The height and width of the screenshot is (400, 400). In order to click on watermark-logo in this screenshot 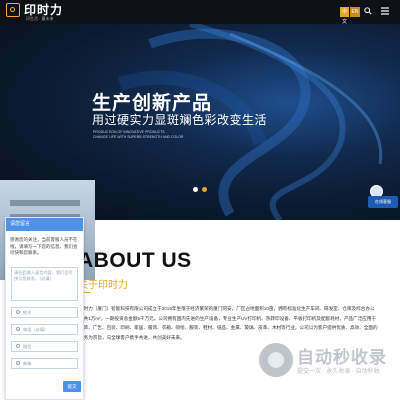, I will do `click(276, 360)`.